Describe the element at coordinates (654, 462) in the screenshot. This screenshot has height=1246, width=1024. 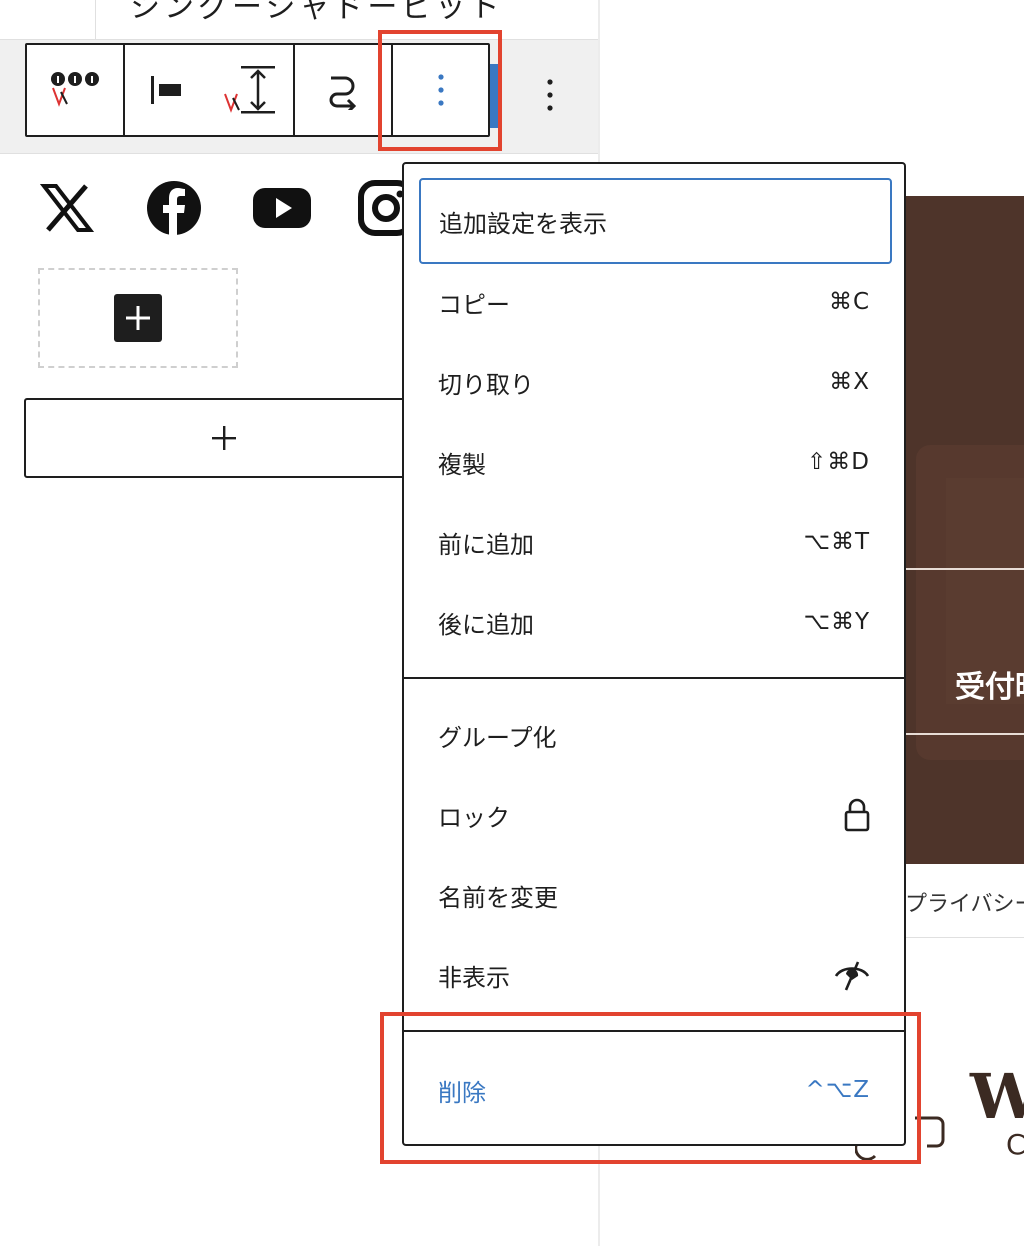
I see `menu-item-duplicate: 複製 ⇧⌘D` at that location.